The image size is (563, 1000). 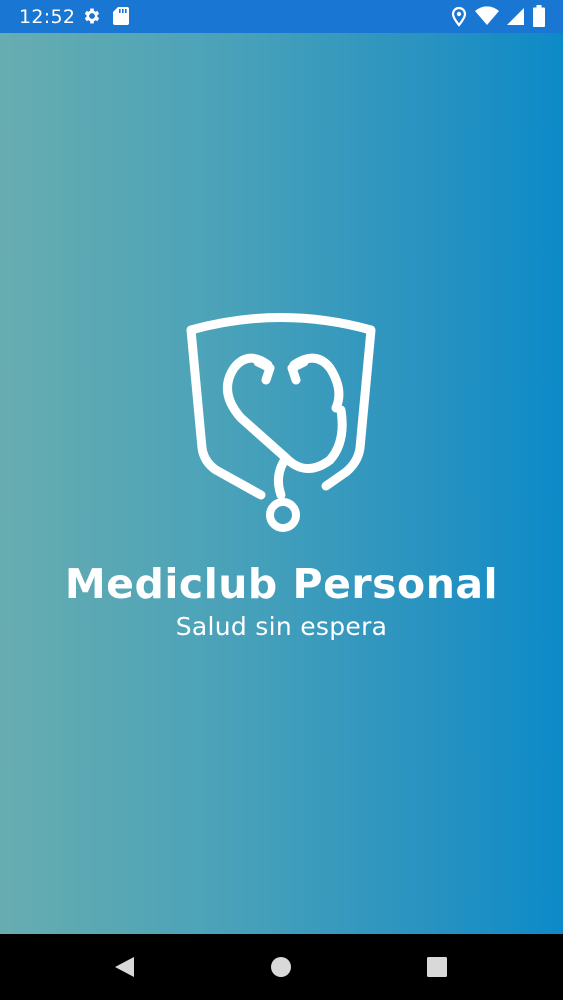 I want to click on app-title: Mediclub Personal, so click(x=281, y=584).